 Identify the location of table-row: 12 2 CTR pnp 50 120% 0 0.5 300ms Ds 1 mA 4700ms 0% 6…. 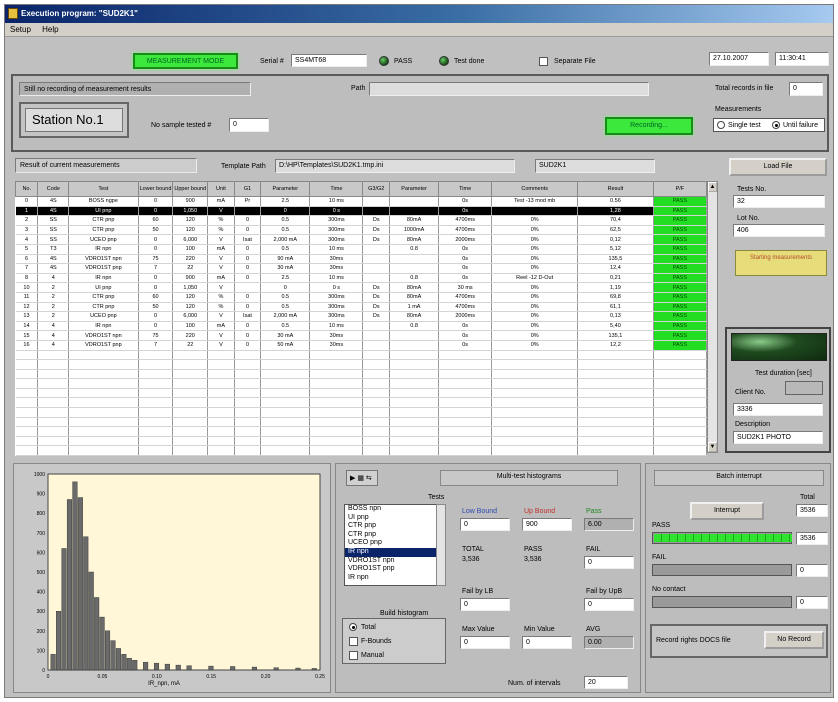
(361, 307).